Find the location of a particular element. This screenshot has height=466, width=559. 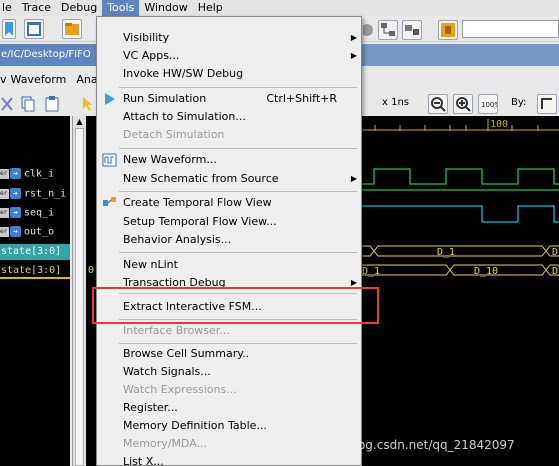

menu-item-label: Create Temporal Flow View is located at coordinates (197, 202).